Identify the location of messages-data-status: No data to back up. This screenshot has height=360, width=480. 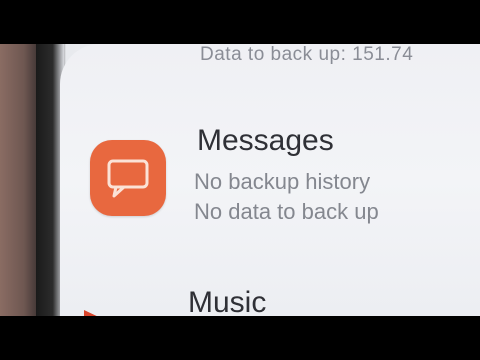
(286, 211).